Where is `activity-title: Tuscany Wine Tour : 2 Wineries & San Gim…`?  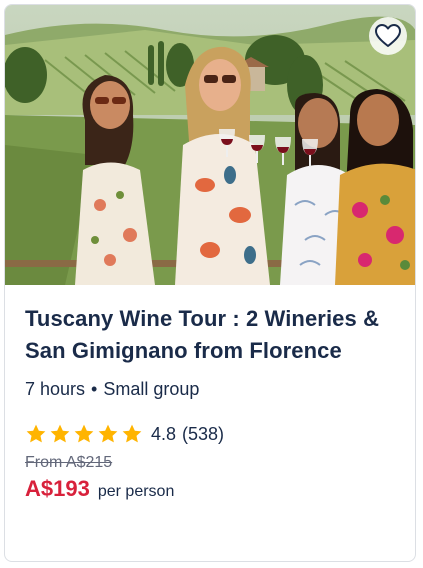 activity-title: Tuscany Wine Tour : 2 Wineries & San Gim… is located at coordinates (210, 335).